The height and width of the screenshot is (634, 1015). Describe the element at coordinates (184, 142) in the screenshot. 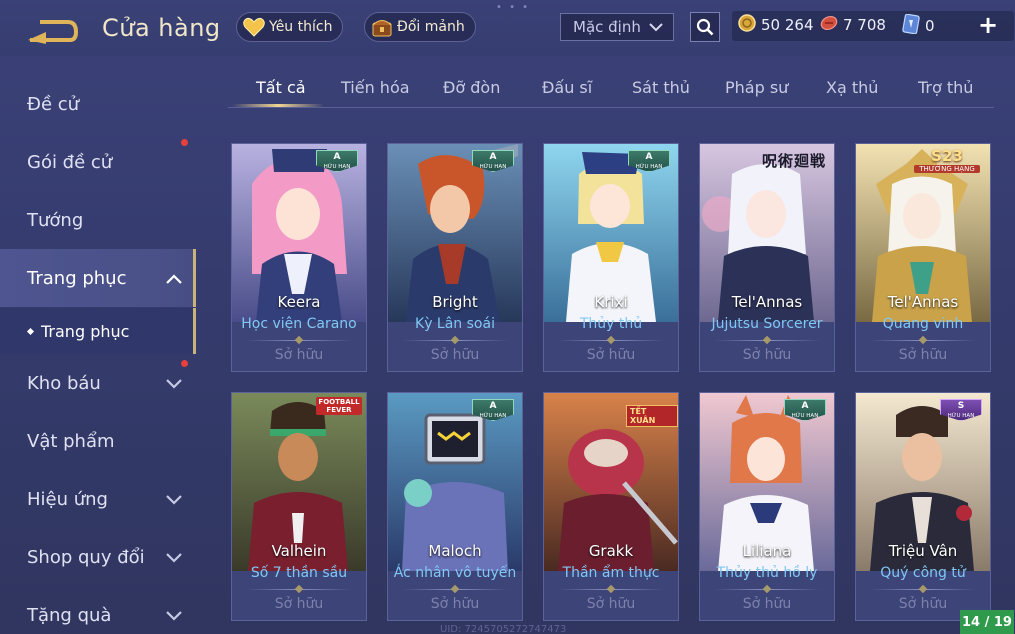

I see `notification-dot` at that location.